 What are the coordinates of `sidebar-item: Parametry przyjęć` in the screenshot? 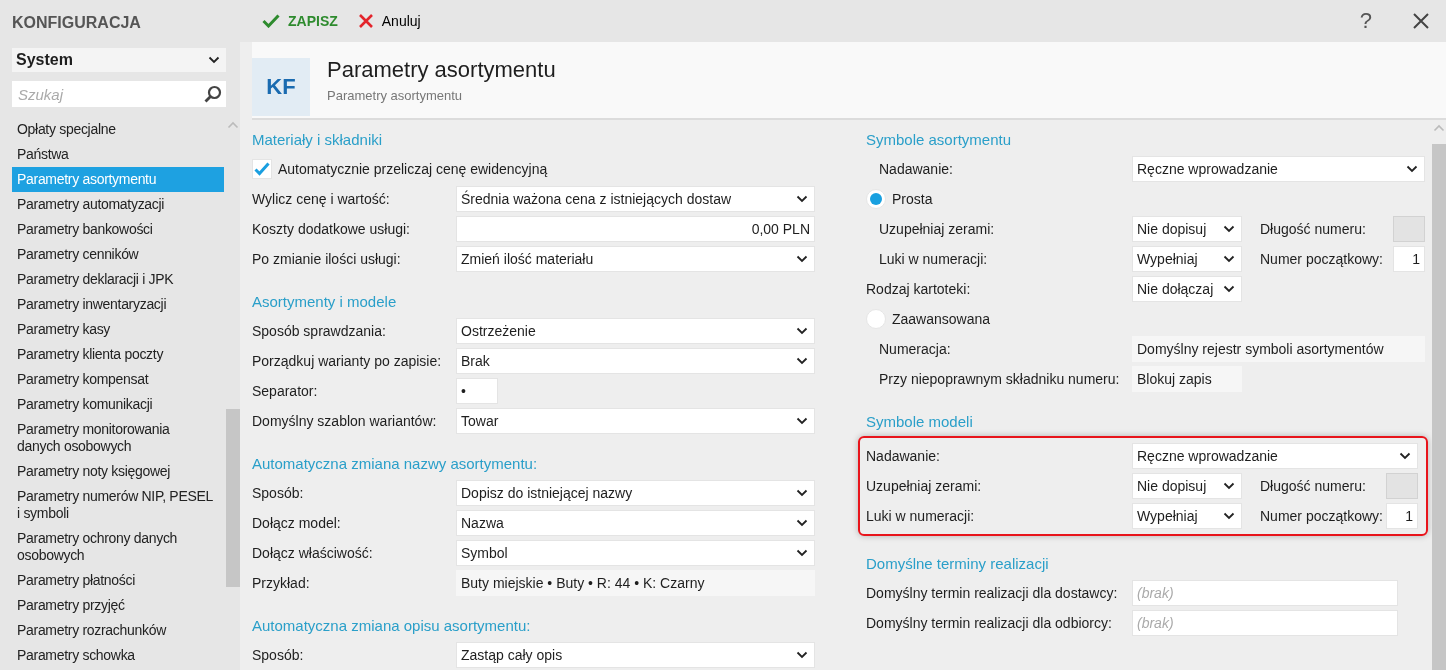 It's located at (118, 605).